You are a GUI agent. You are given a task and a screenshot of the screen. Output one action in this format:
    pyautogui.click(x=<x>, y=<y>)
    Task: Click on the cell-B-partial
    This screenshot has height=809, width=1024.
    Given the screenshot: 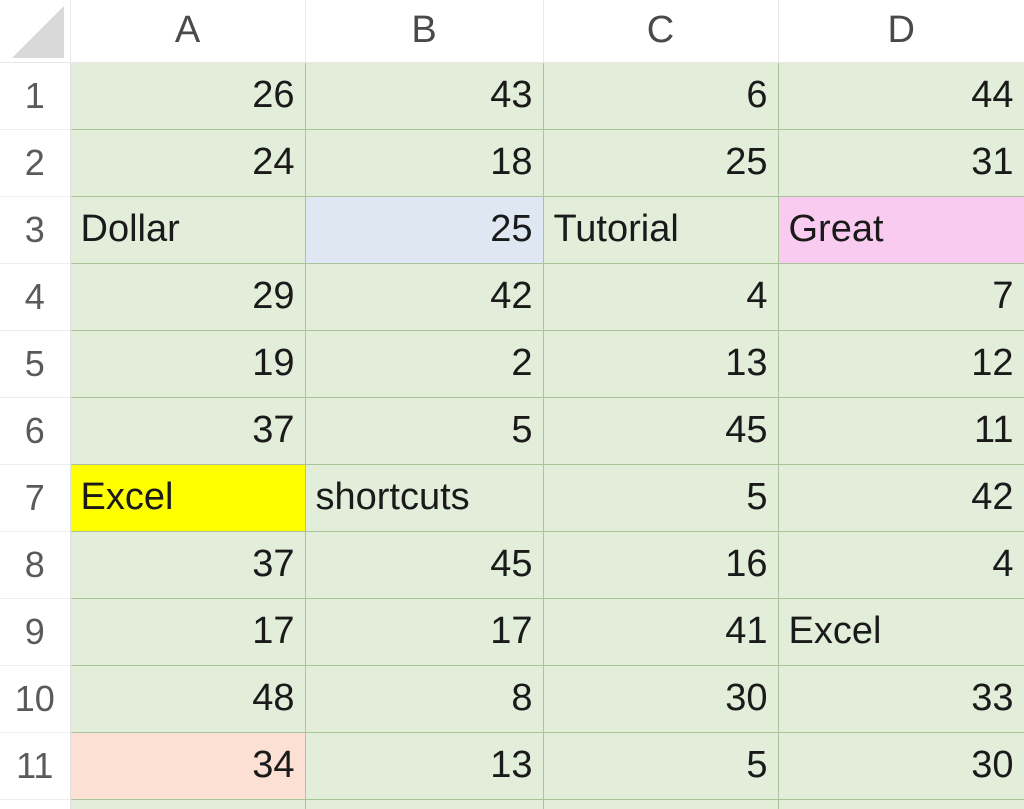 What is the action you would take?
    pyautogui.click(x=424, y=803)
    